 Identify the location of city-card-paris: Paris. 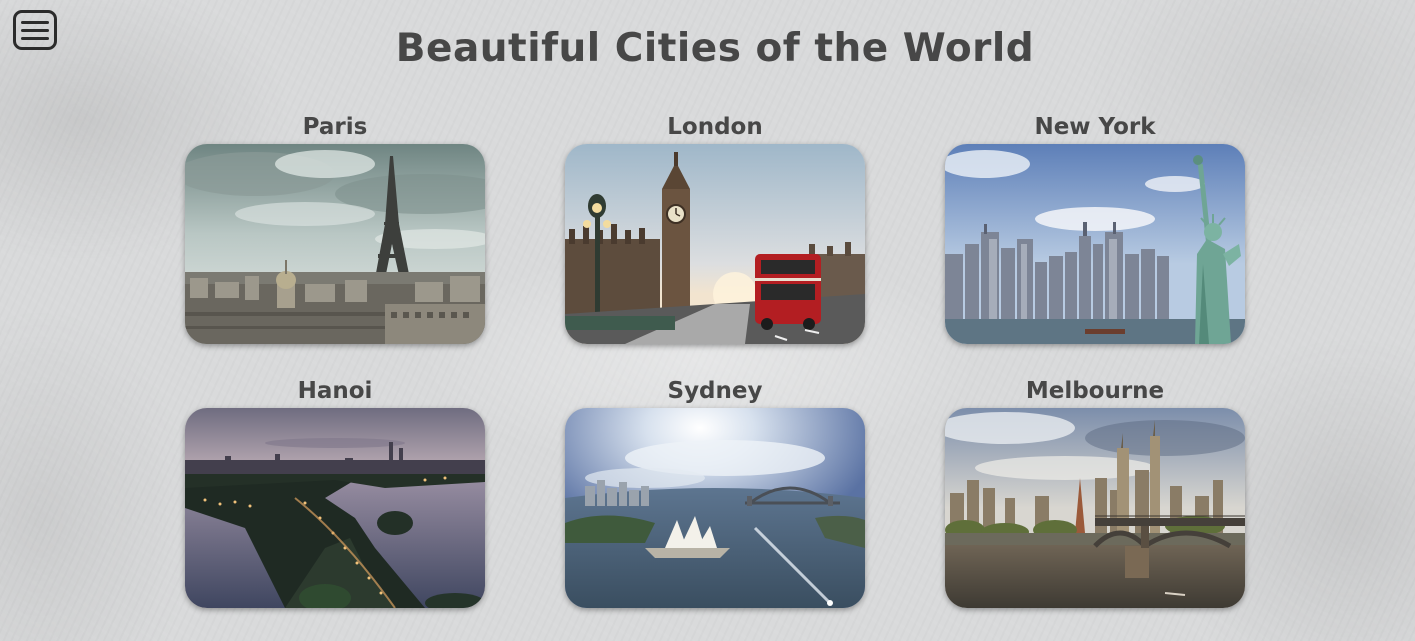
(335, 227).